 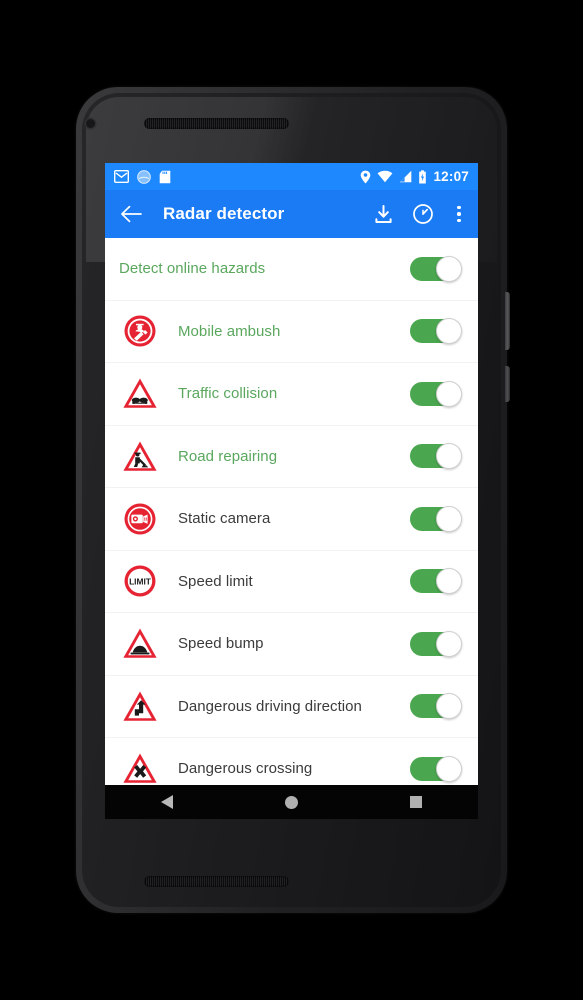 I want to click on front-camera-icon, so click(x=90, y=123).